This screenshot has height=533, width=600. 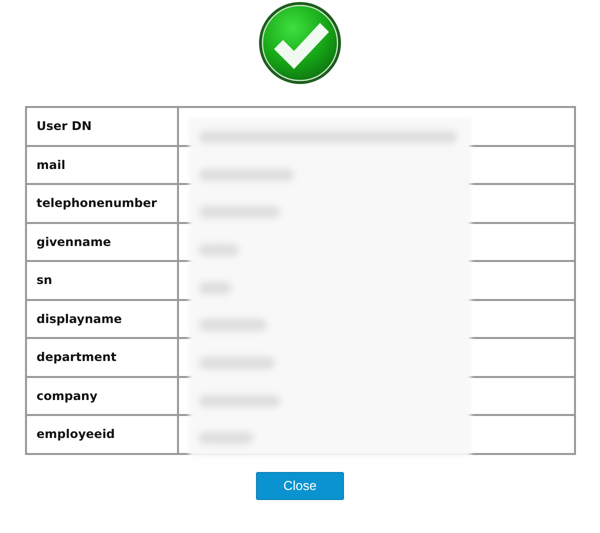 I want to click on field-label: givenname, so click(x=102, y=241).